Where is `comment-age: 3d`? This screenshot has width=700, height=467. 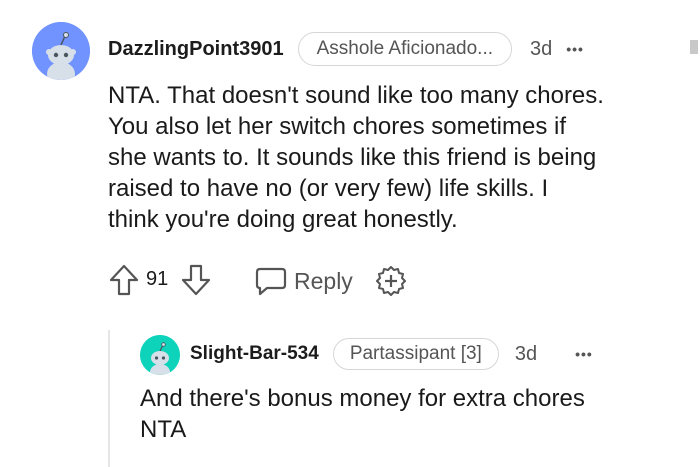 comment-age: 3d is located at coordinates (541, 48).